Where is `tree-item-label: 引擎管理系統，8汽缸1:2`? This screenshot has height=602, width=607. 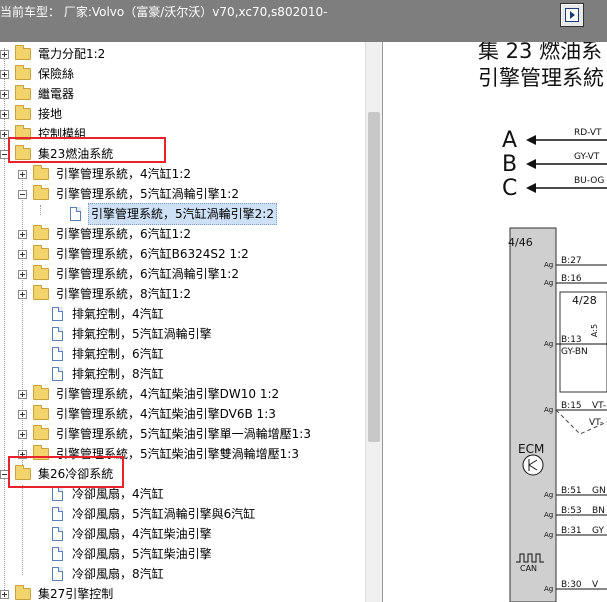
tree-item-label: 引擎管理系統，8汽缸1:2 is located at coordinates (123, 294).